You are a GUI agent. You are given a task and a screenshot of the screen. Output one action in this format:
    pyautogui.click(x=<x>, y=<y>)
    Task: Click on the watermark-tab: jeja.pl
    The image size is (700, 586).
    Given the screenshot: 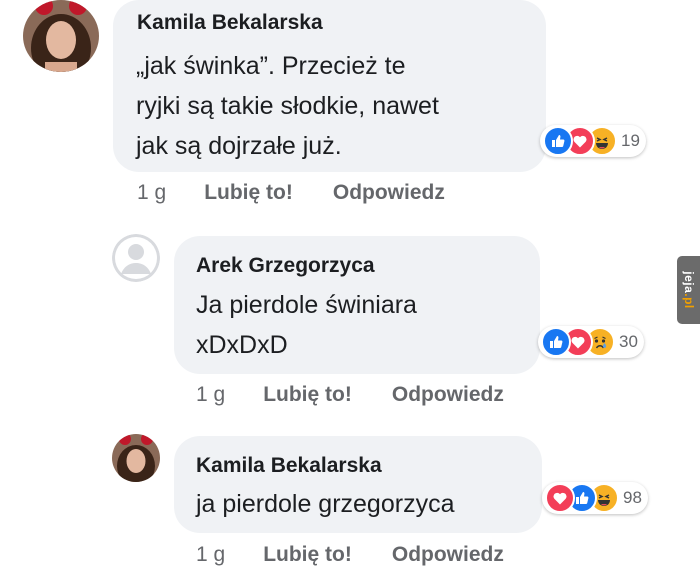 What is the action you would take?
    pyautogui.click(x=688, y=290)
    